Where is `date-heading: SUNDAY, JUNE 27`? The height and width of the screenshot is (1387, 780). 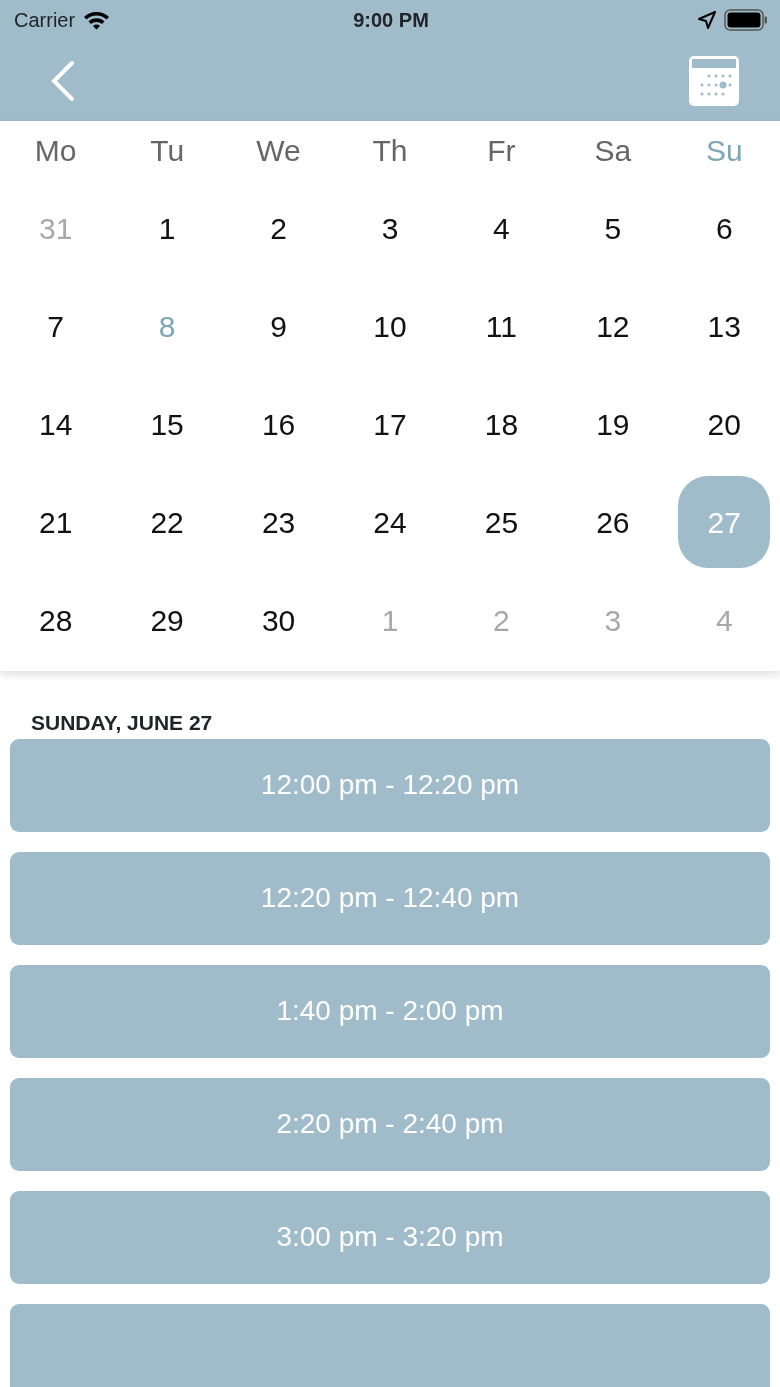
date-heading: SUNDAY, JUNE 27 is located at coordinates (122, 723).